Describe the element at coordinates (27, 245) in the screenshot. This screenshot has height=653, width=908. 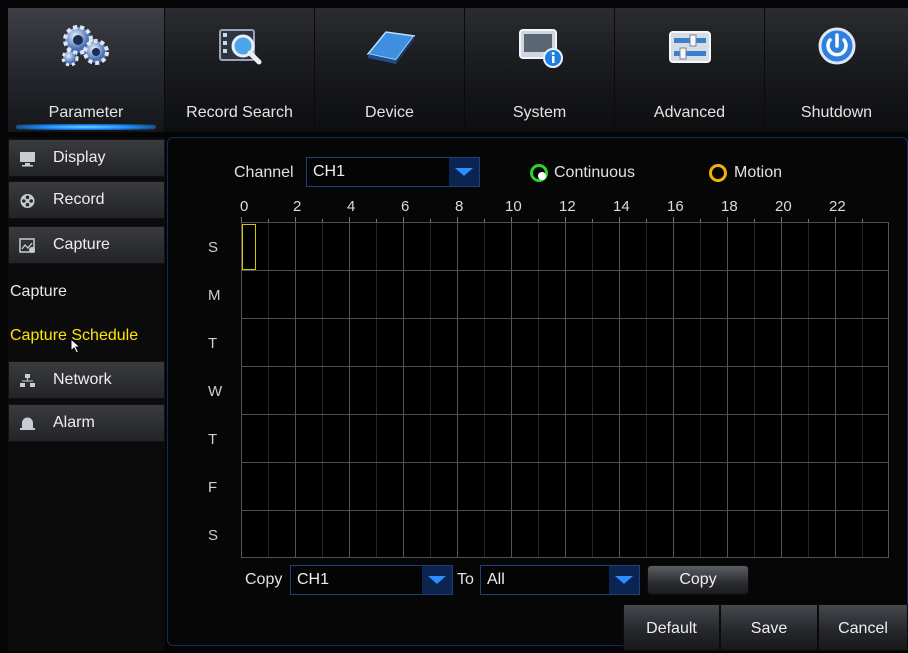
I see `capture-icon` at that location.